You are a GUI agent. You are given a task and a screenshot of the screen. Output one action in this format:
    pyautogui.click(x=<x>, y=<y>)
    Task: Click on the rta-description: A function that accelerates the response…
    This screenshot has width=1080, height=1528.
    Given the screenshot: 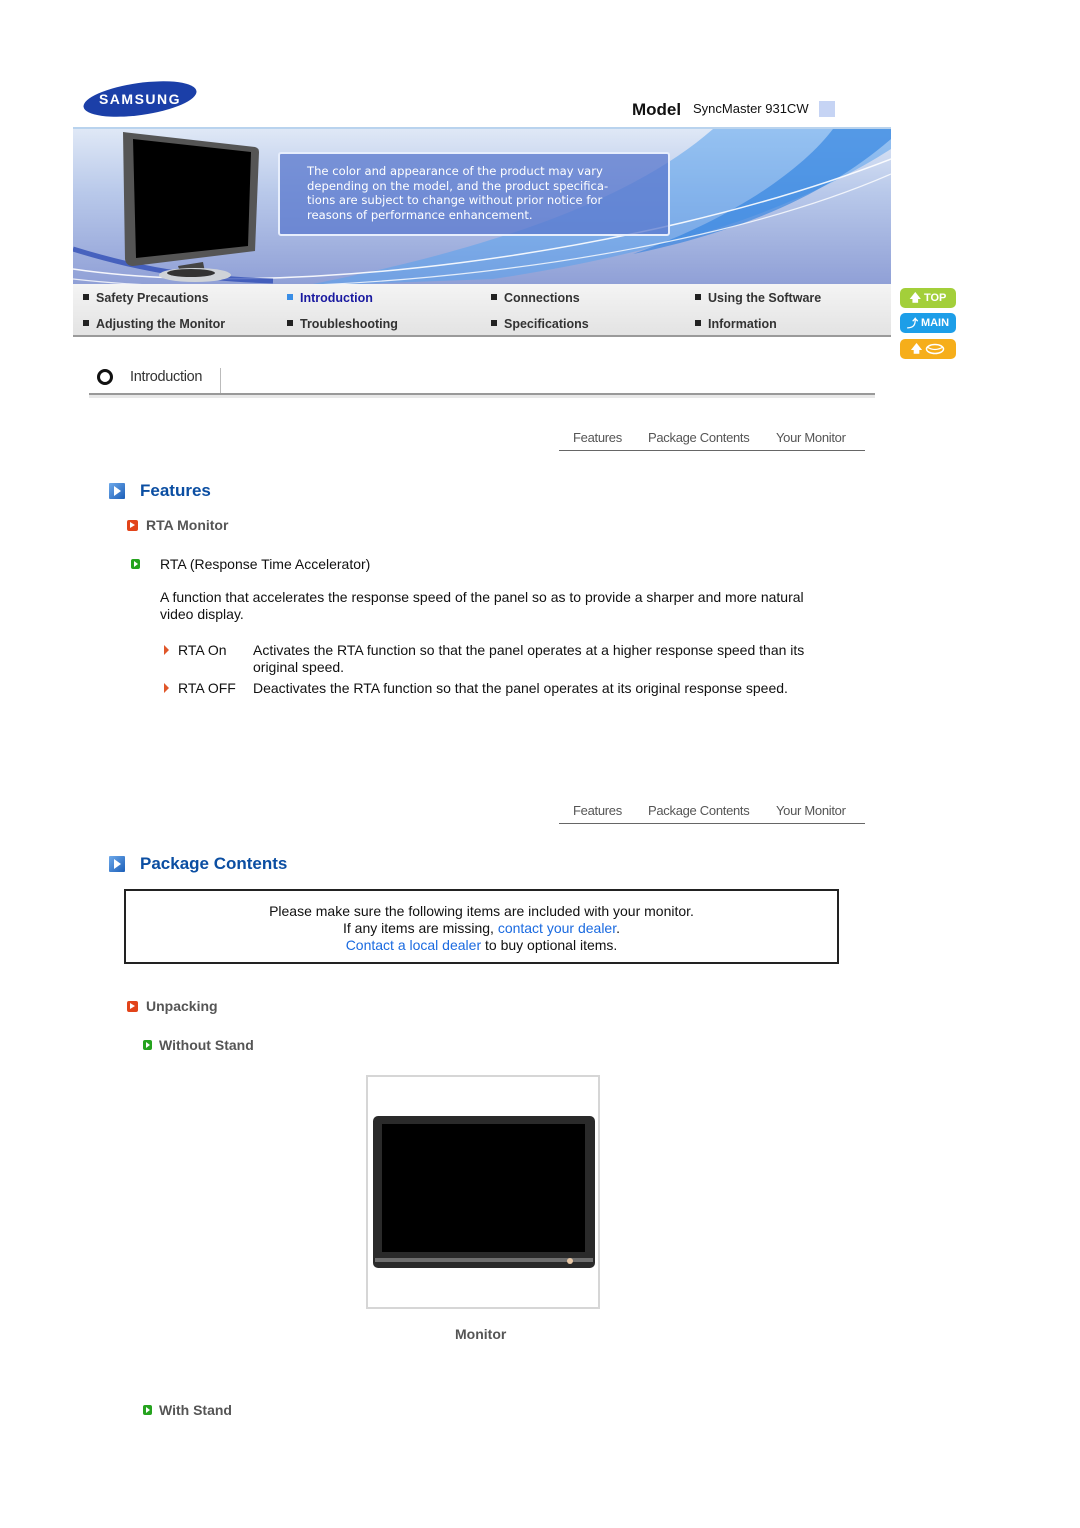 What is the action you would take?
    pyautogui.click(x=482, y=605)
    